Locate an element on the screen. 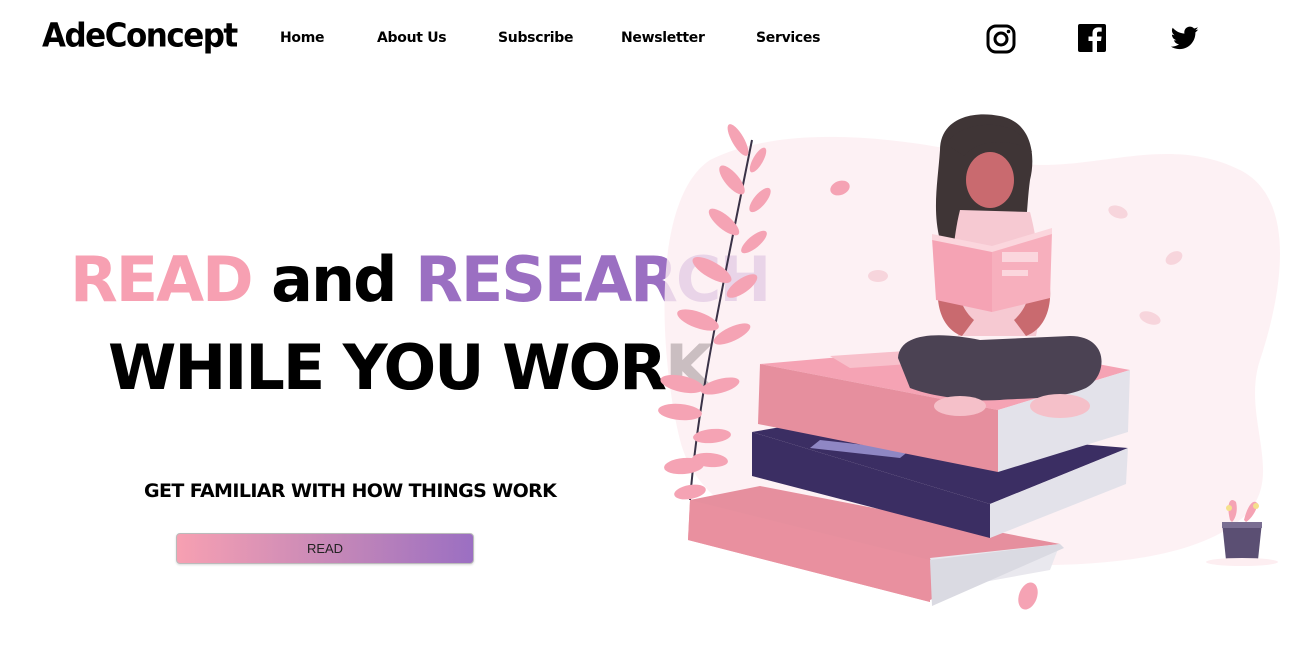 The height and width of the screenshot is (649, 1314). headline-word-and: and is located at coordinates (334, 279).